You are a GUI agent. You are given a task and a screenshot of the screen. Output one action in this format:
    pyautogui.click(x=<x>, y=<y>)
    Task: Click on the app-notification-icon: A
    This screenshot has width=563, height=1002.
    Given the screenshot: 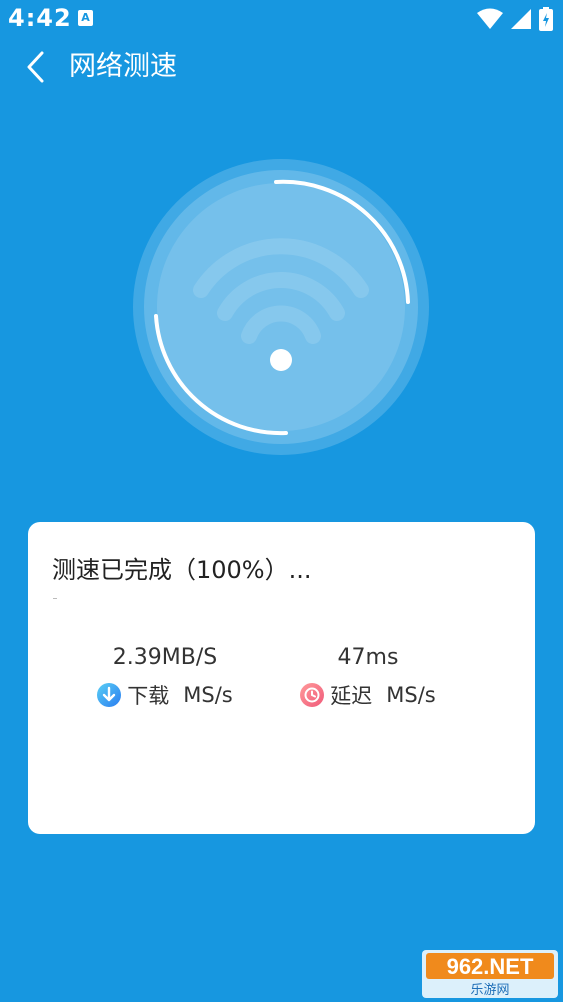 What is the action you would take?
    pyautogui.click(x=85, y=18)
    